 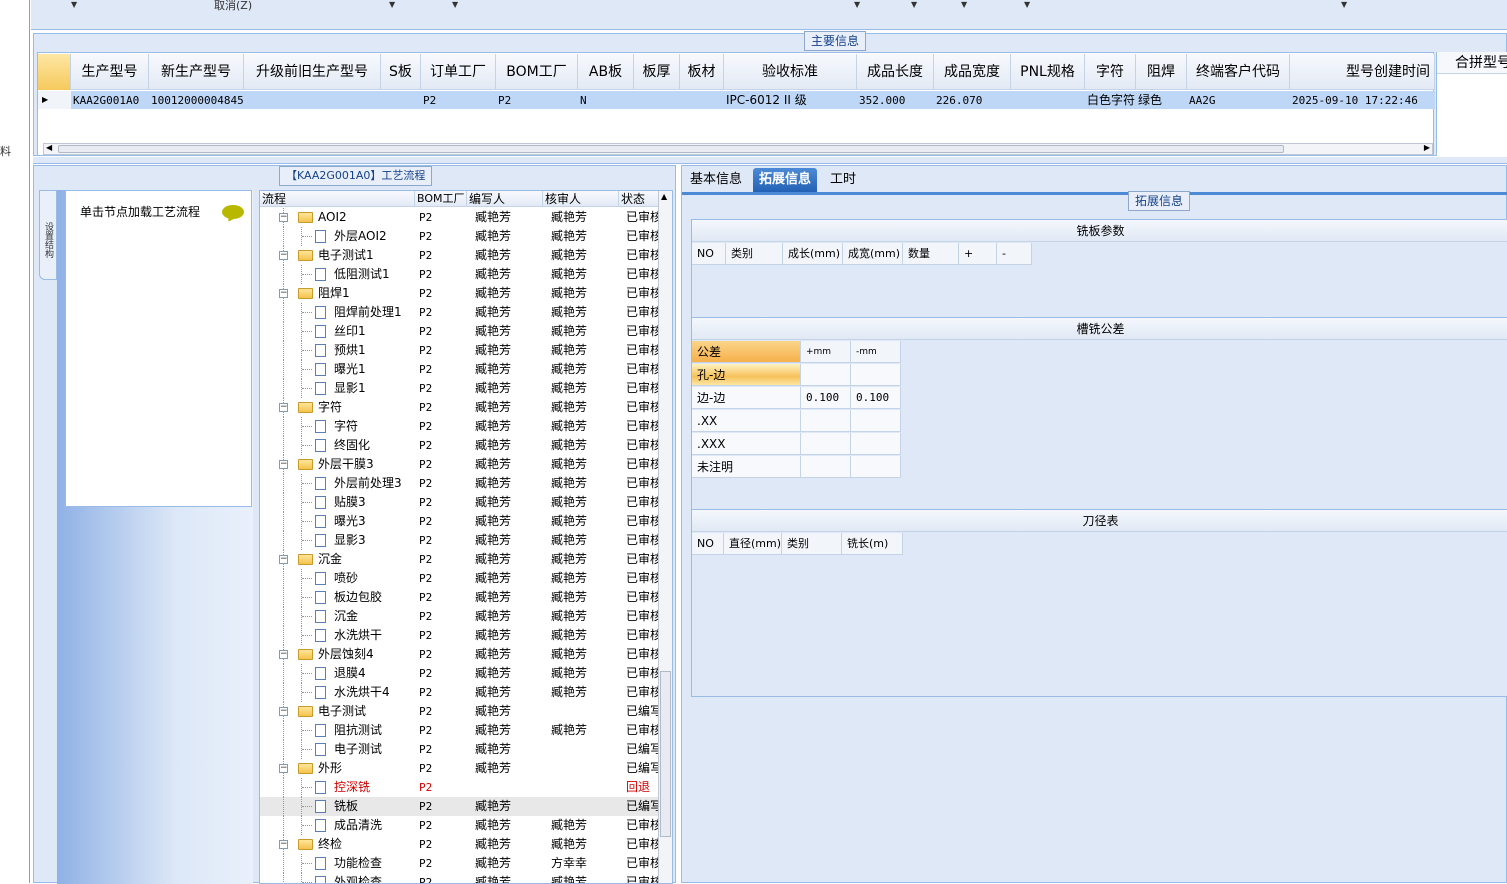 What do you see at coordinates (537, 72) in the screenshot?
I see `column-header: BOM工厂` at bounding box center [537, 72].